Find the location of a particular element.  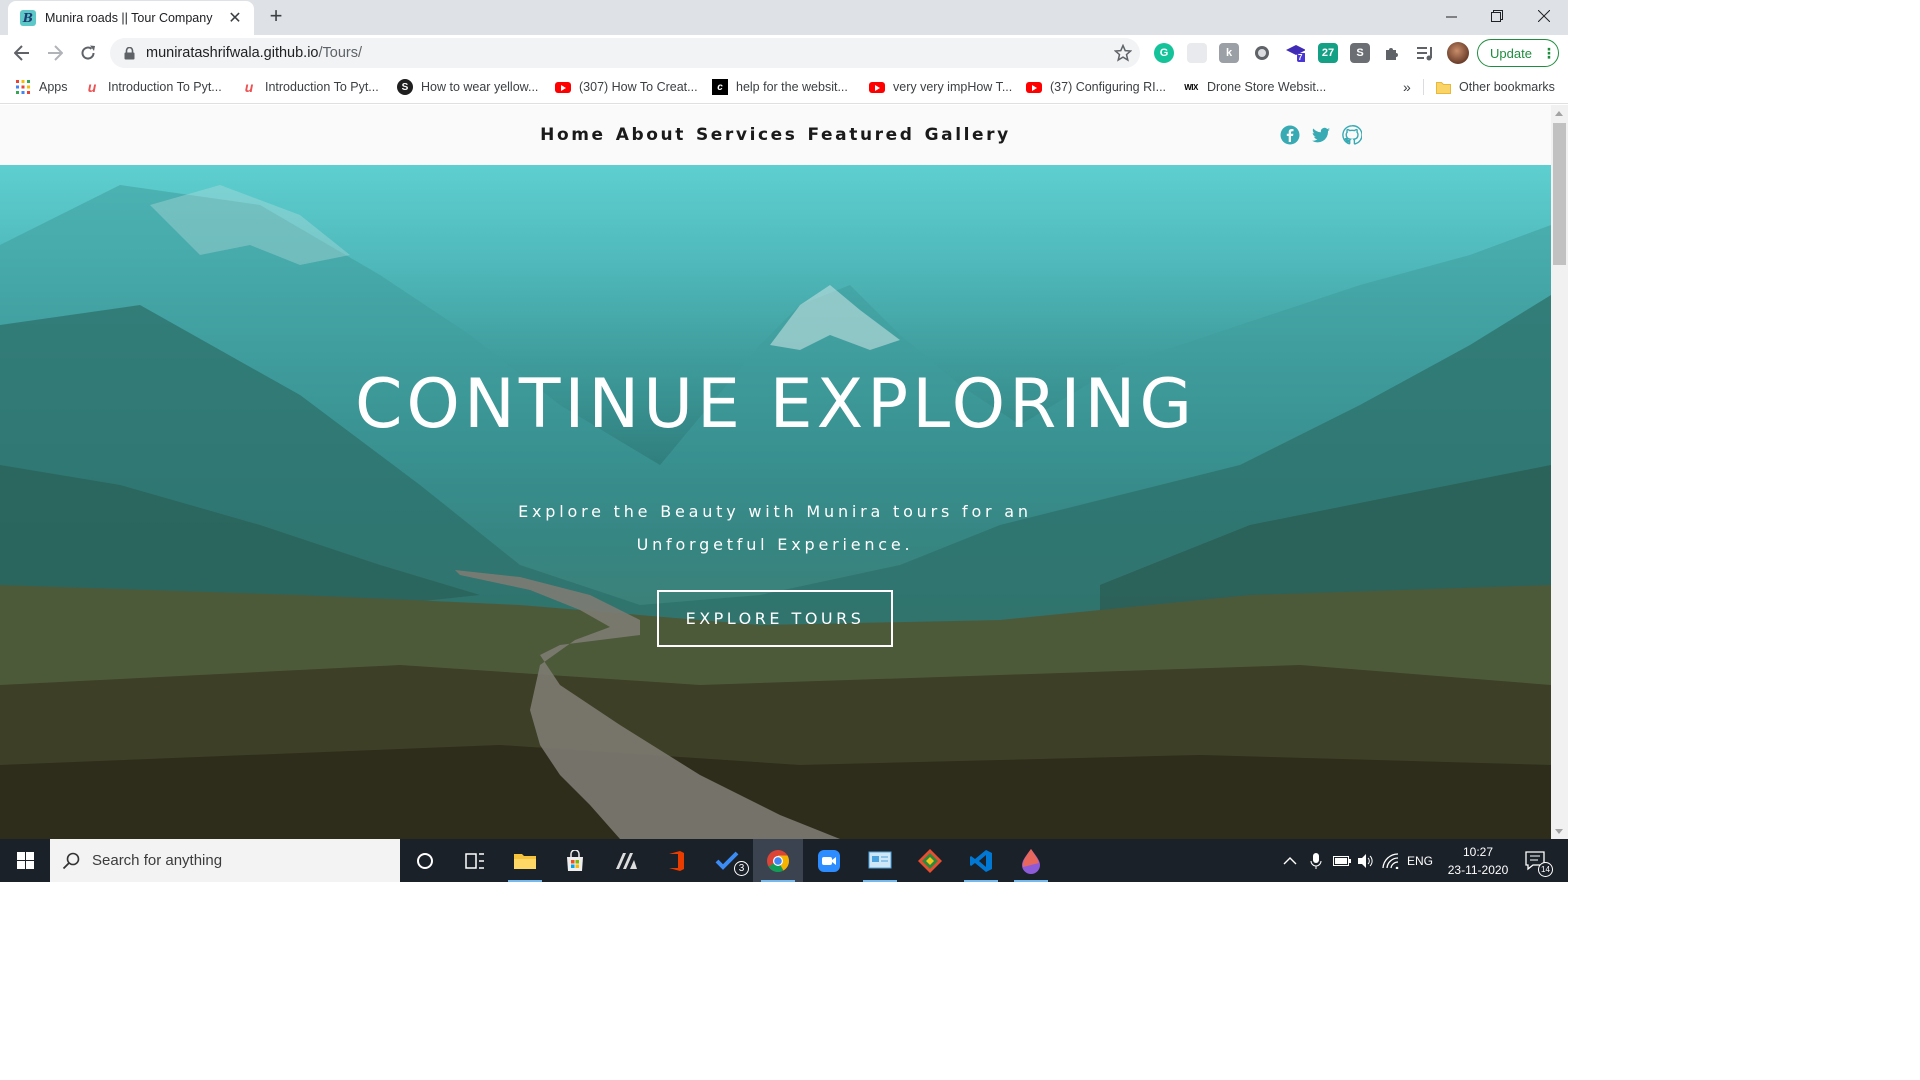

back-arrow-icon is located at coordinates (22, 53).